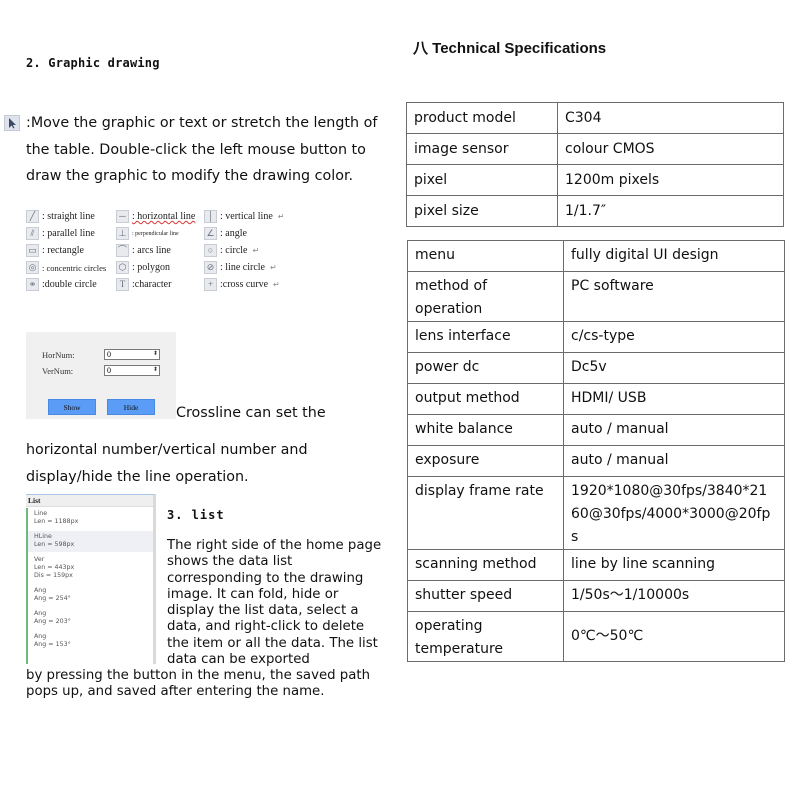 The height and width of the screenshot is (802, 800). I want to click on perpendicular-line-icon: ⊥, so click(122, 233).